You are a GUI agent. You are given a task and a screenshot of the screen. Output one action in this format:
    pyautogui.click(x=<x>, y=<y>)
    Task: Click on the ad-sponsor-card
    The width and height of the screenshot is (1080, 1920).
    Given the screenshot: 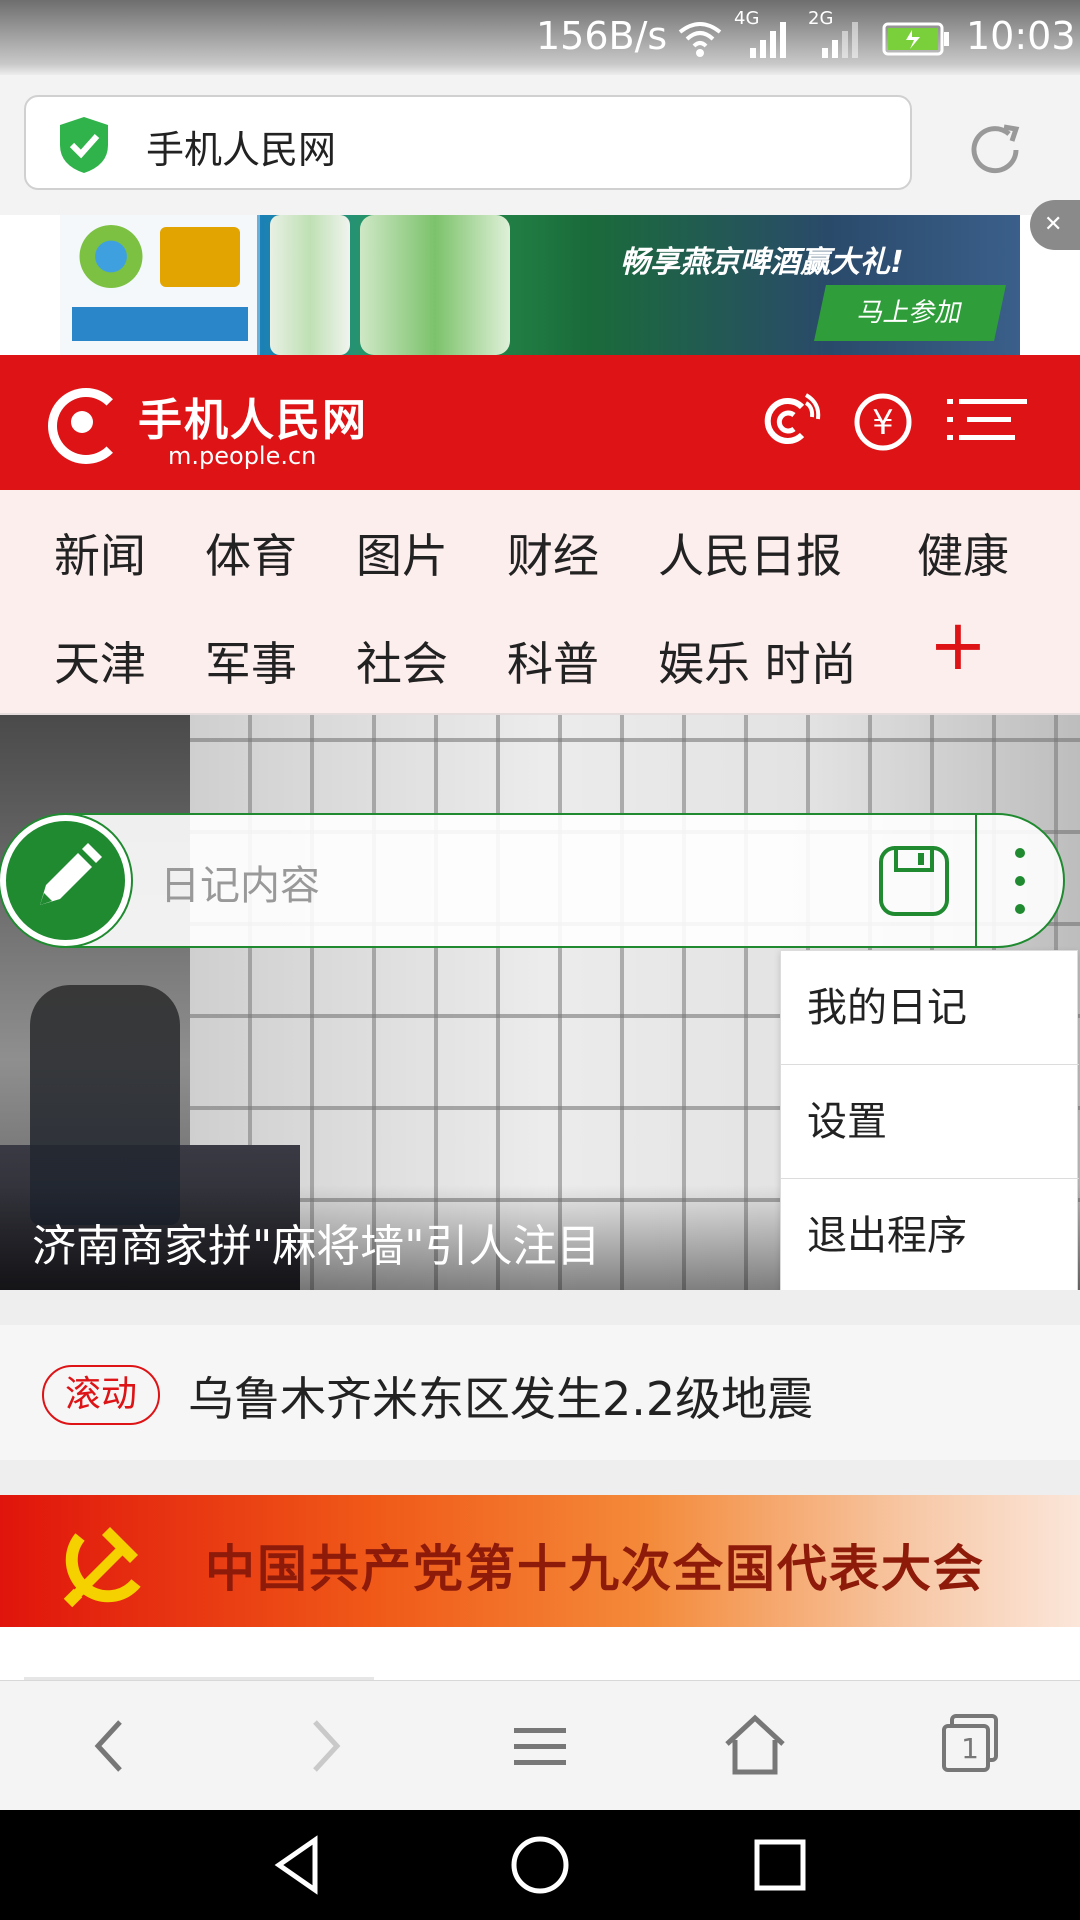 What is the action you would take?
    pyautogui.click(x=160, y=285)
    